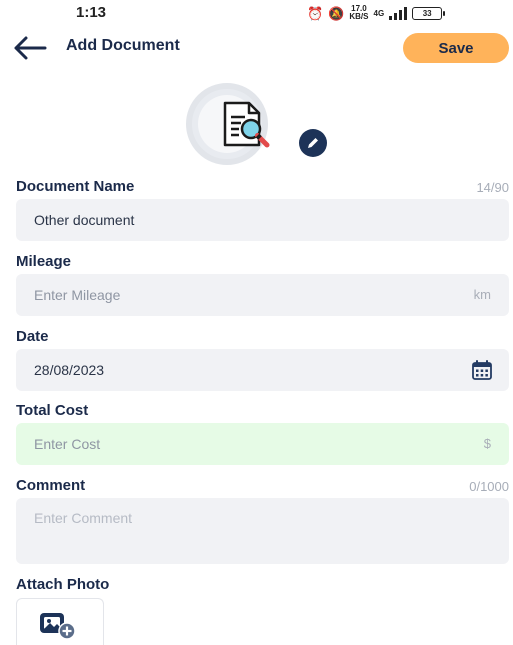 The width and height of the screenshot is (513, 645). I want to click on document-name-label: Document Name, so click(75, 186).